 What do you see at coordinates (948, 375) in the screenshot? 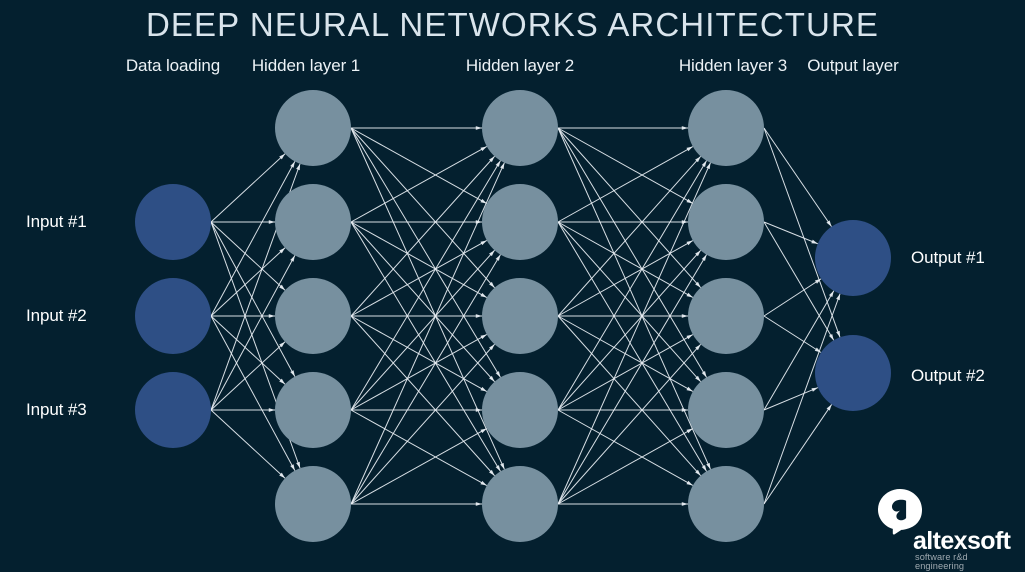
I see `output-label-2: Output #2` at bounding box center [948, 375].